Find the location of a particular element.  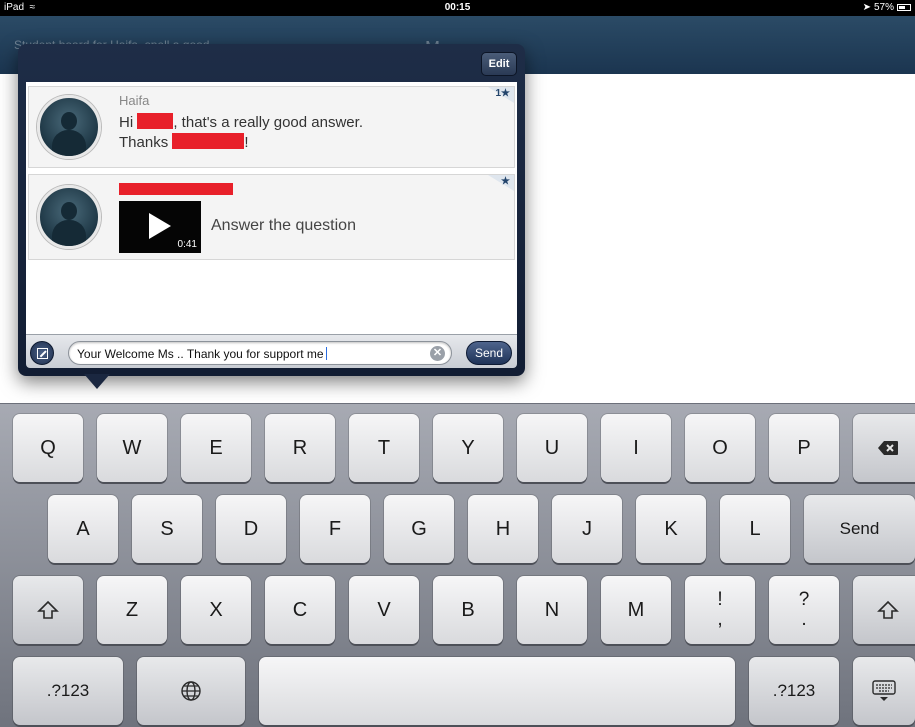

key-w: W is located at coordinates (132, 448).